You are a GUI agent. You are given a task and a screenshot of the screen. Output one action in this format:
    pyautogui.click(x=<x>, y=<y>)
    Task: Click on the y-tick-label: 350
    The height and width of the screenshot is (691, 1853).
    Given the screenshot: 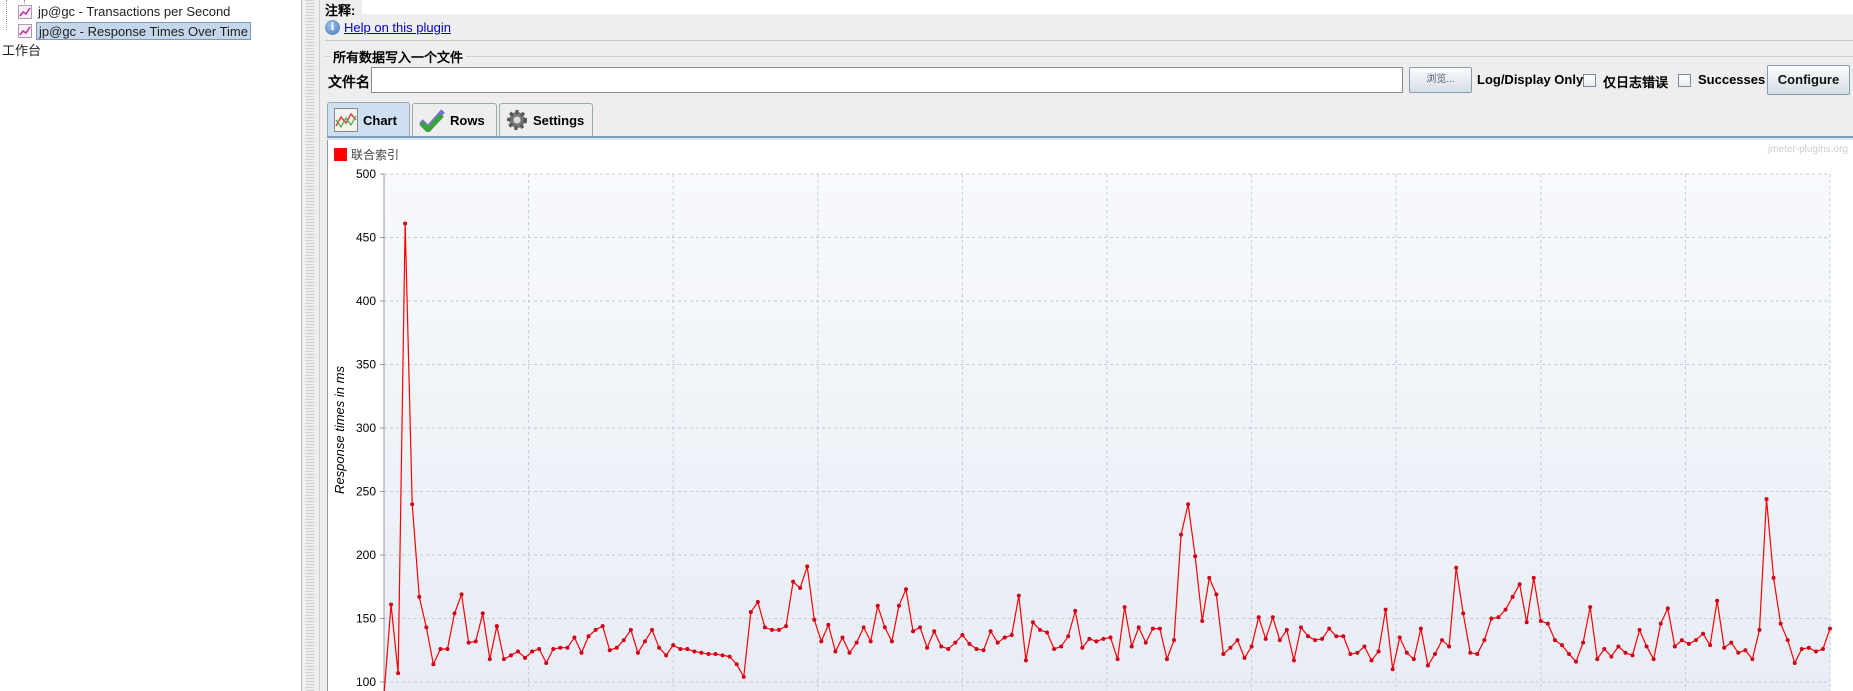 What is the action you would take?
    pyautogui.click(x=366, y=365)
    